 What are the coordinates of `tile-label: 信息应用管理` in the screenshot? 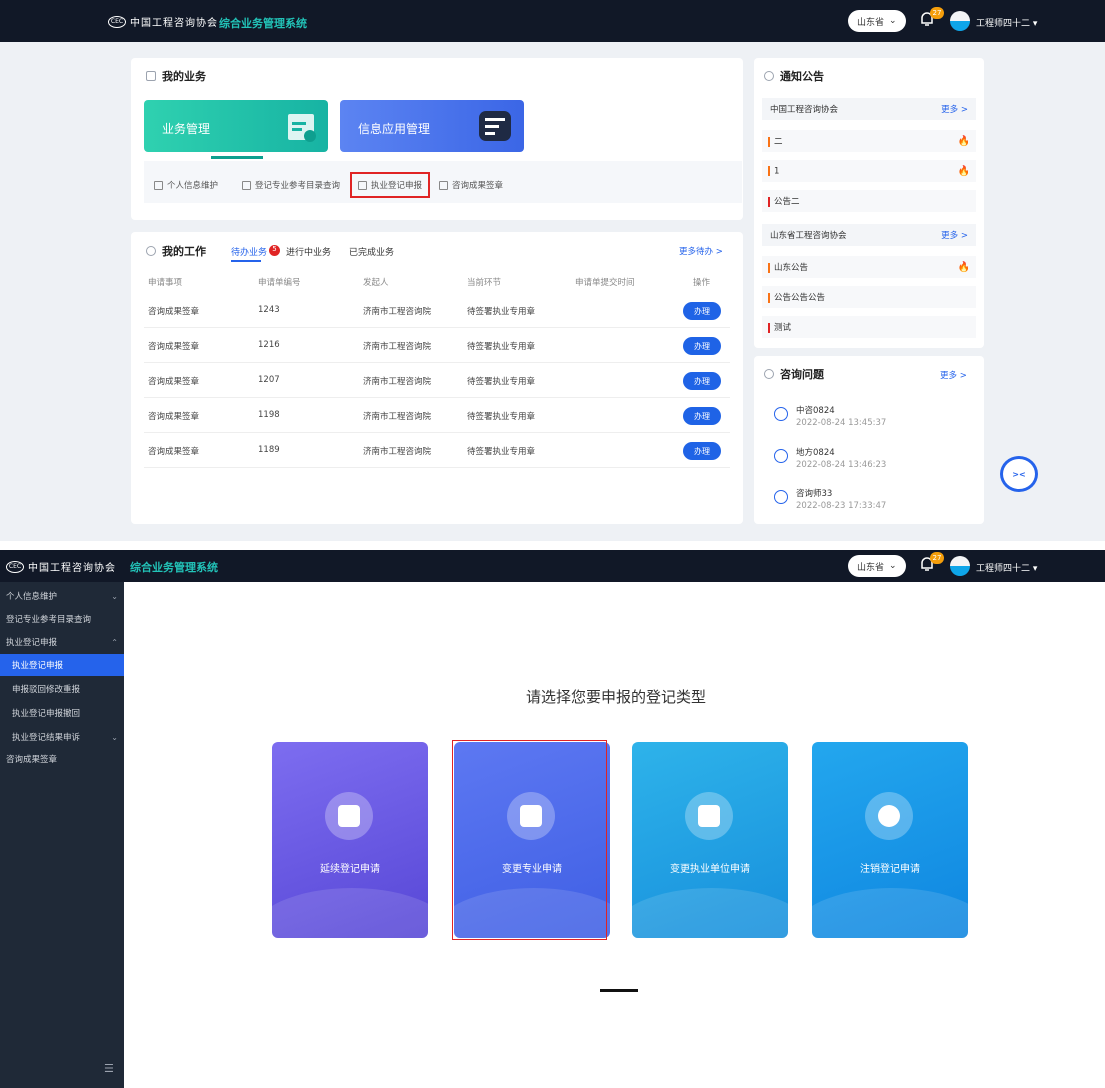 It's located at (394, 129).